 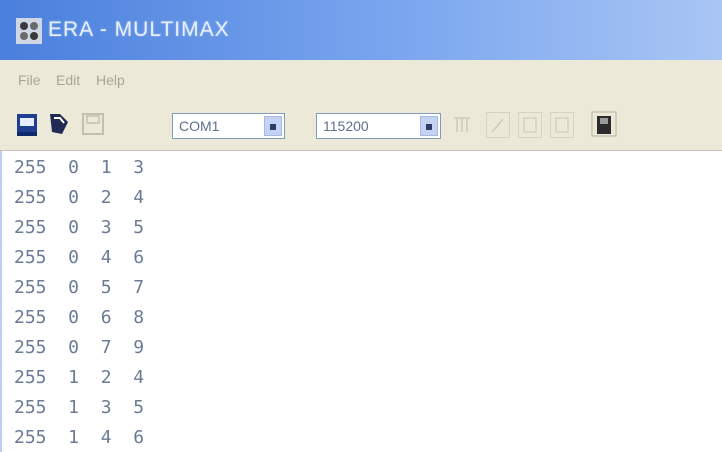 I want to click on pencil-icon, so click(x=497, y=125).